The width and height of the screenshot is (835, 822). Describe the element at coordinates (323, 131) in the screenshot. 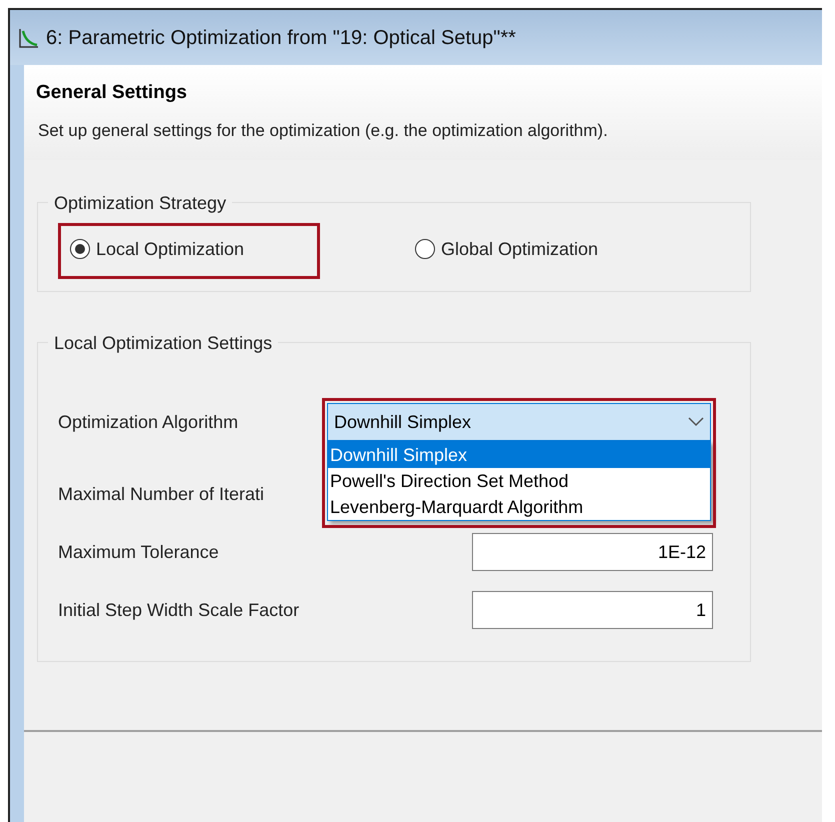

I see `section-description: Set up general settings for the optimization (e.g. the optimization algorithm).` at that location.